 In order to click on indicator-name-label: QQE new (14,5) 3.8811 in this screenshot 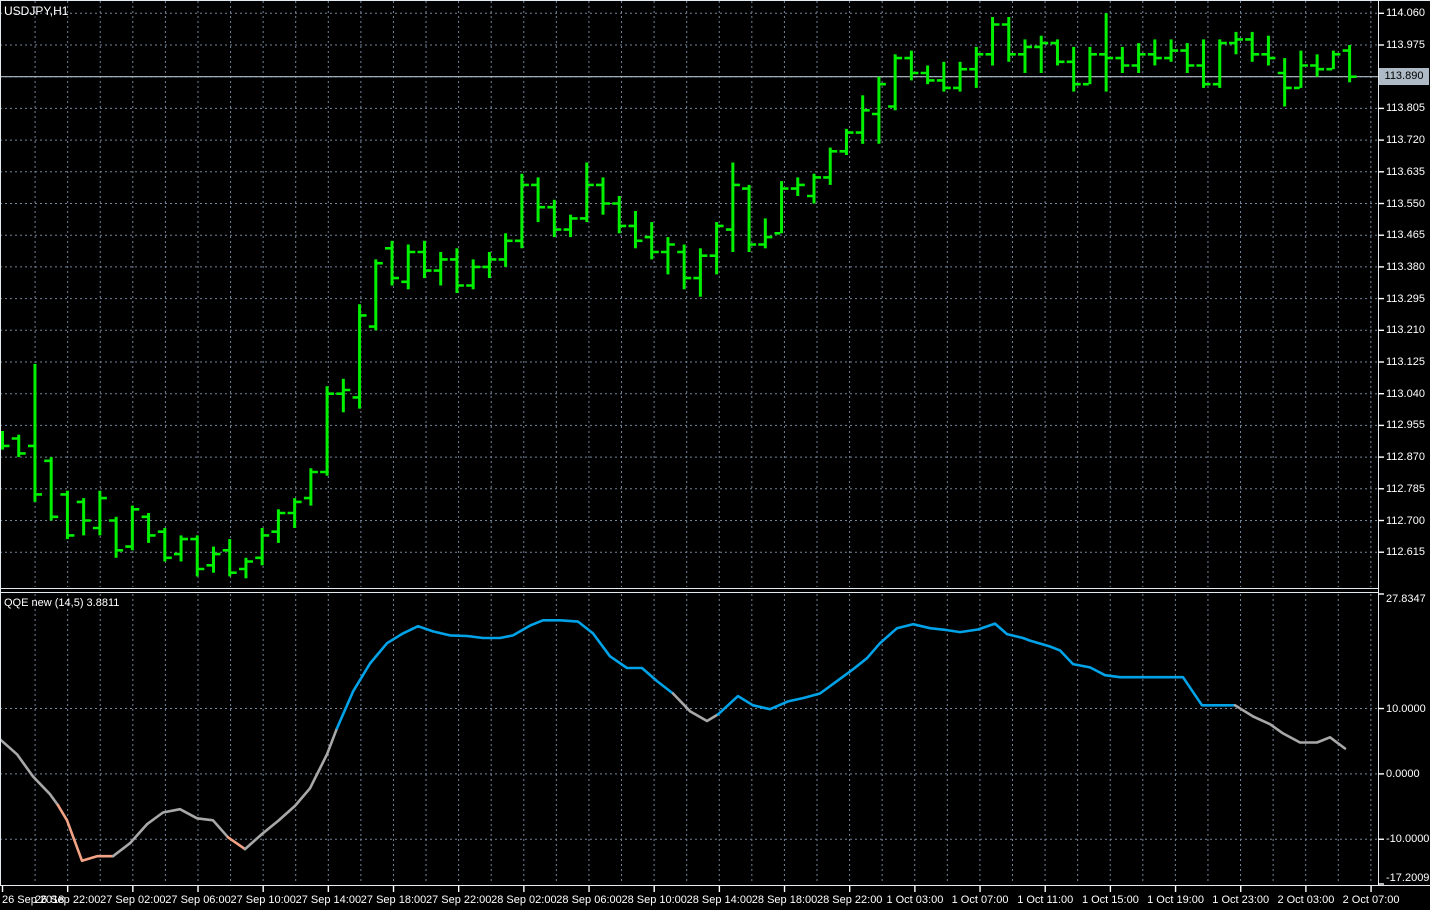, I will do `click(62, 603)`.